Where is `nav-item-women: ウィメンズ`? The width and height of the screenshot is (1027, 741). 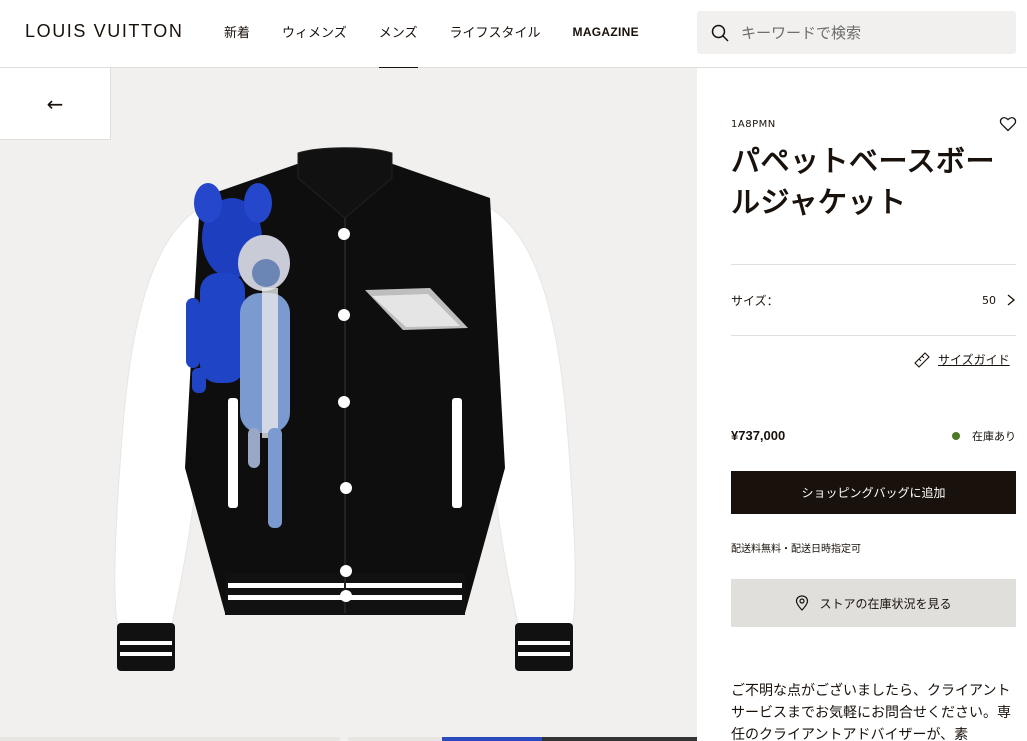
nav-item-women: ウィメンズ is located at coordinates (314, 34).